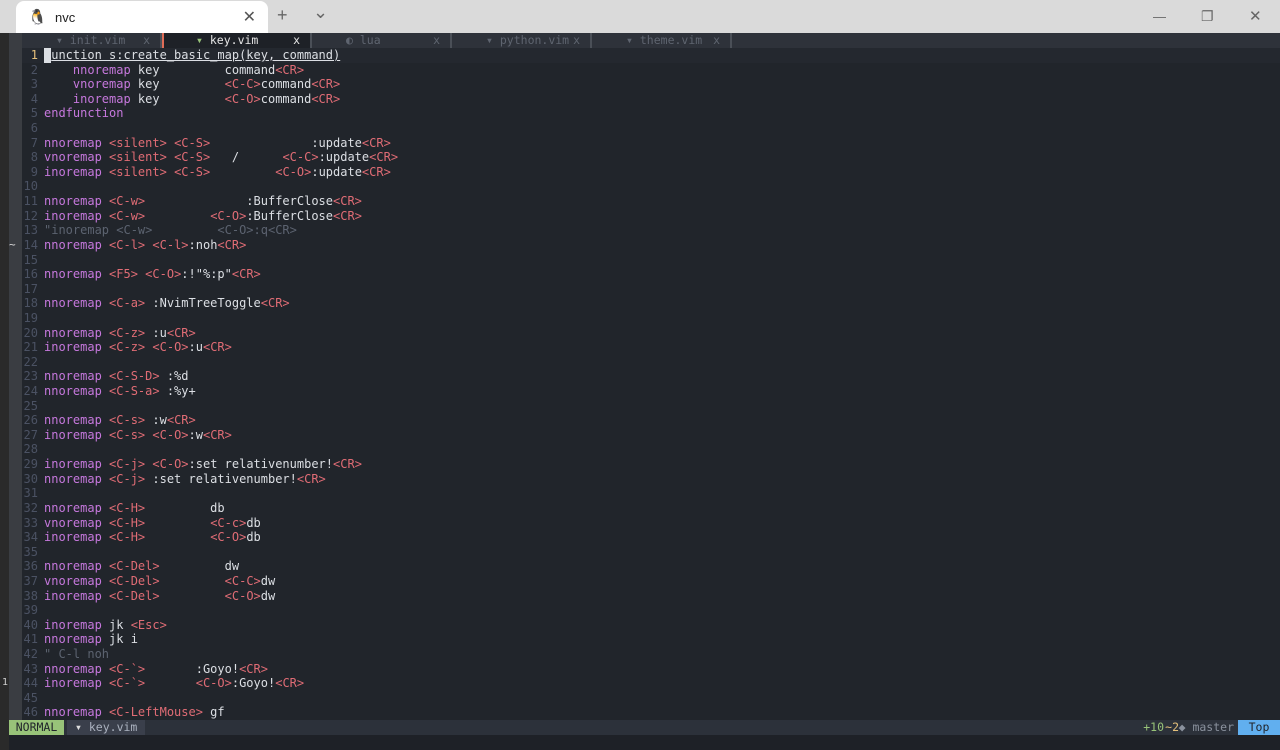 Image resolution: width=1280 pixels, height=750 pixels. Describe the element at coordinates (1207, 16) in the screenshot. I see `maximize-button: ❐` at that location.